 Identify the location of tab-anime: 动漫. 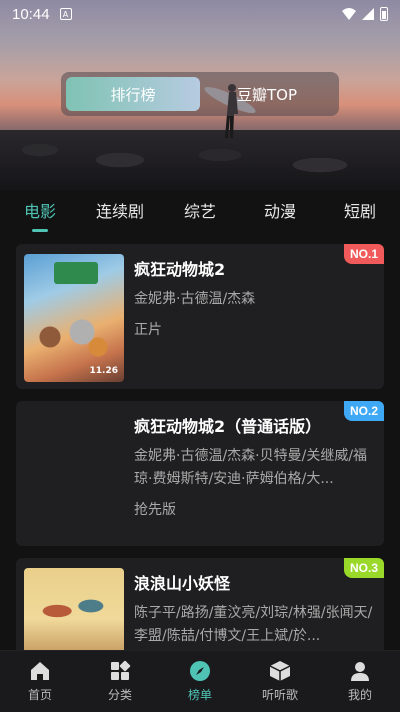
(280, 215).